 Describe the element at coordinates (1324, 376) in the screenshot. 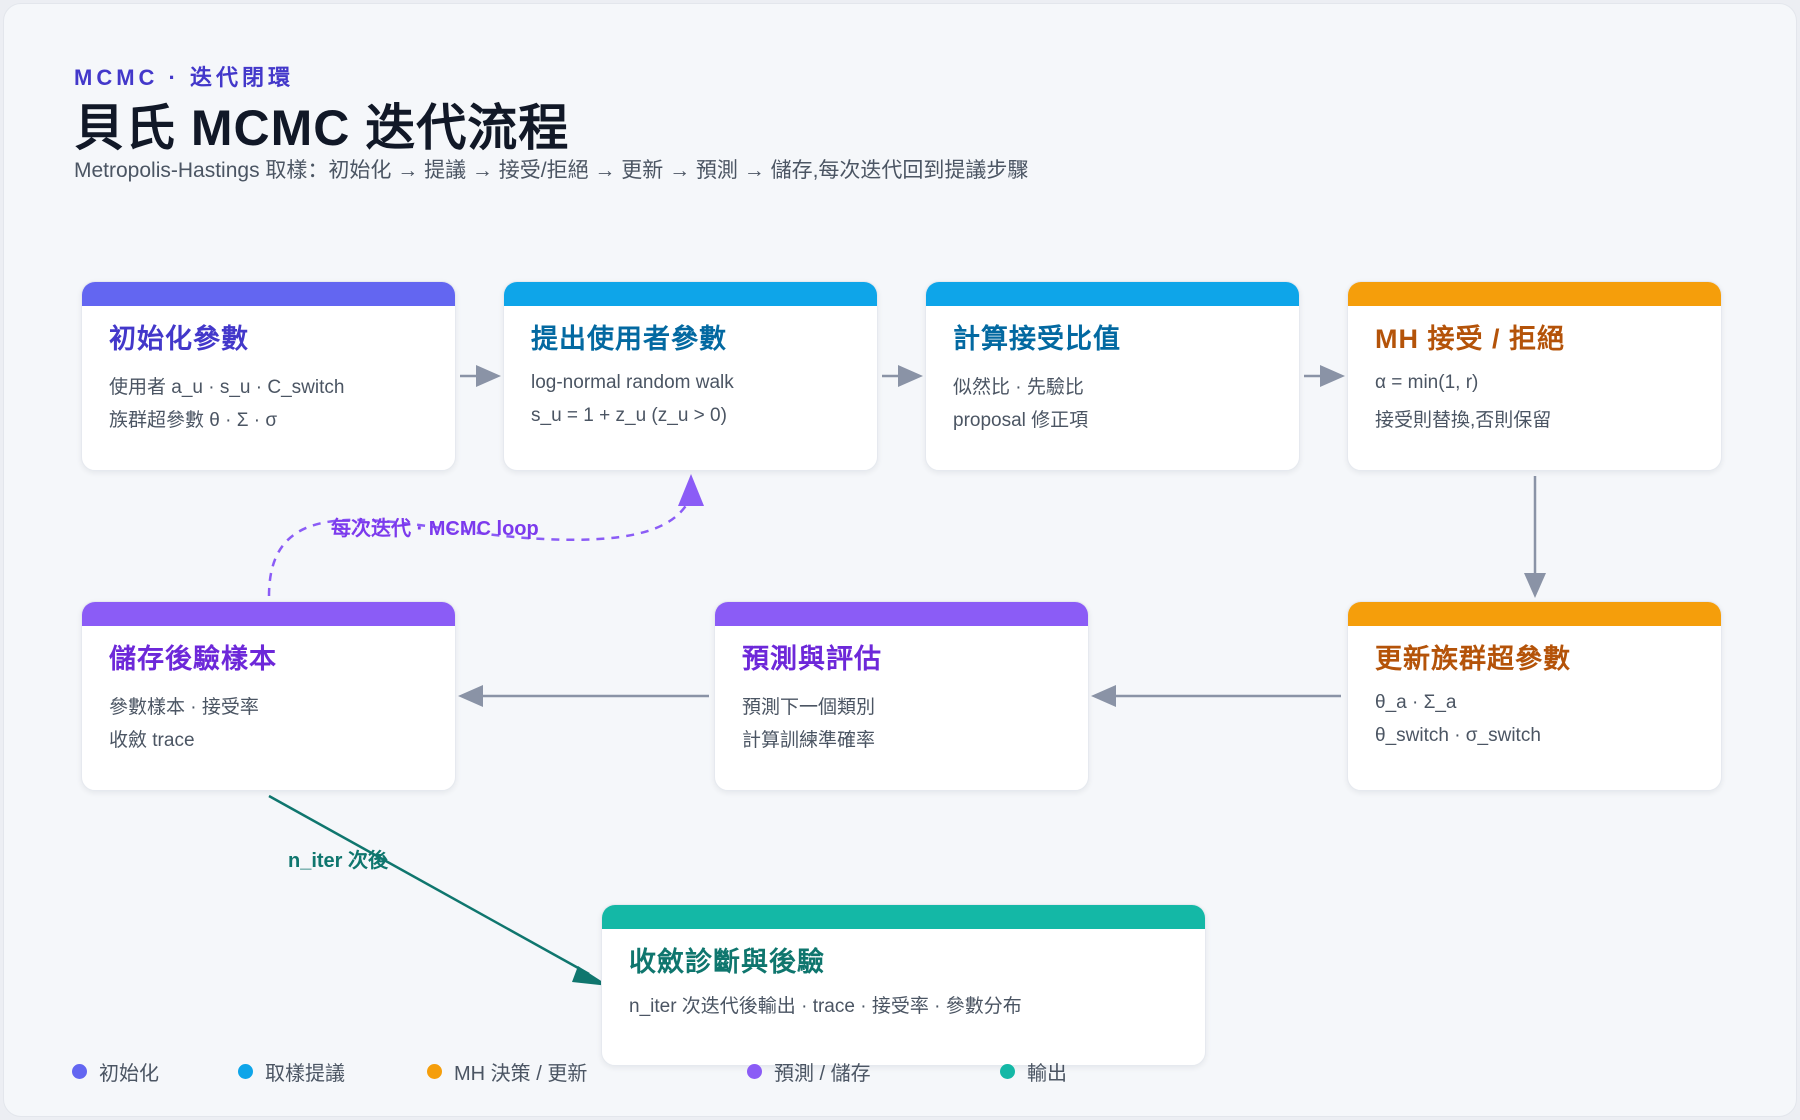

I see `arrow-ratio-to-mh` at that location.